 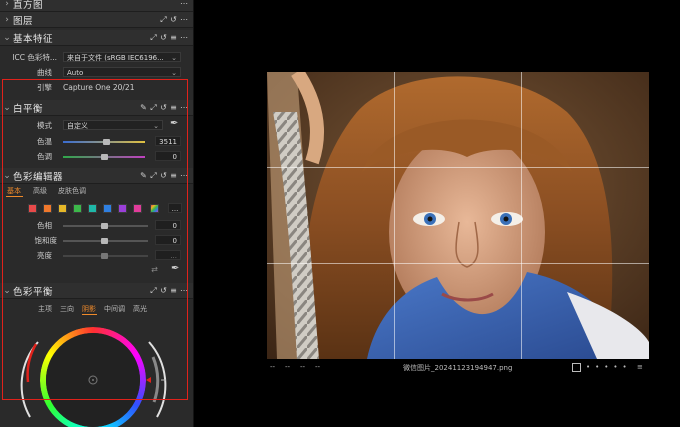 I want to click on section-title-layers: 图层, so click(x=23, y=21).